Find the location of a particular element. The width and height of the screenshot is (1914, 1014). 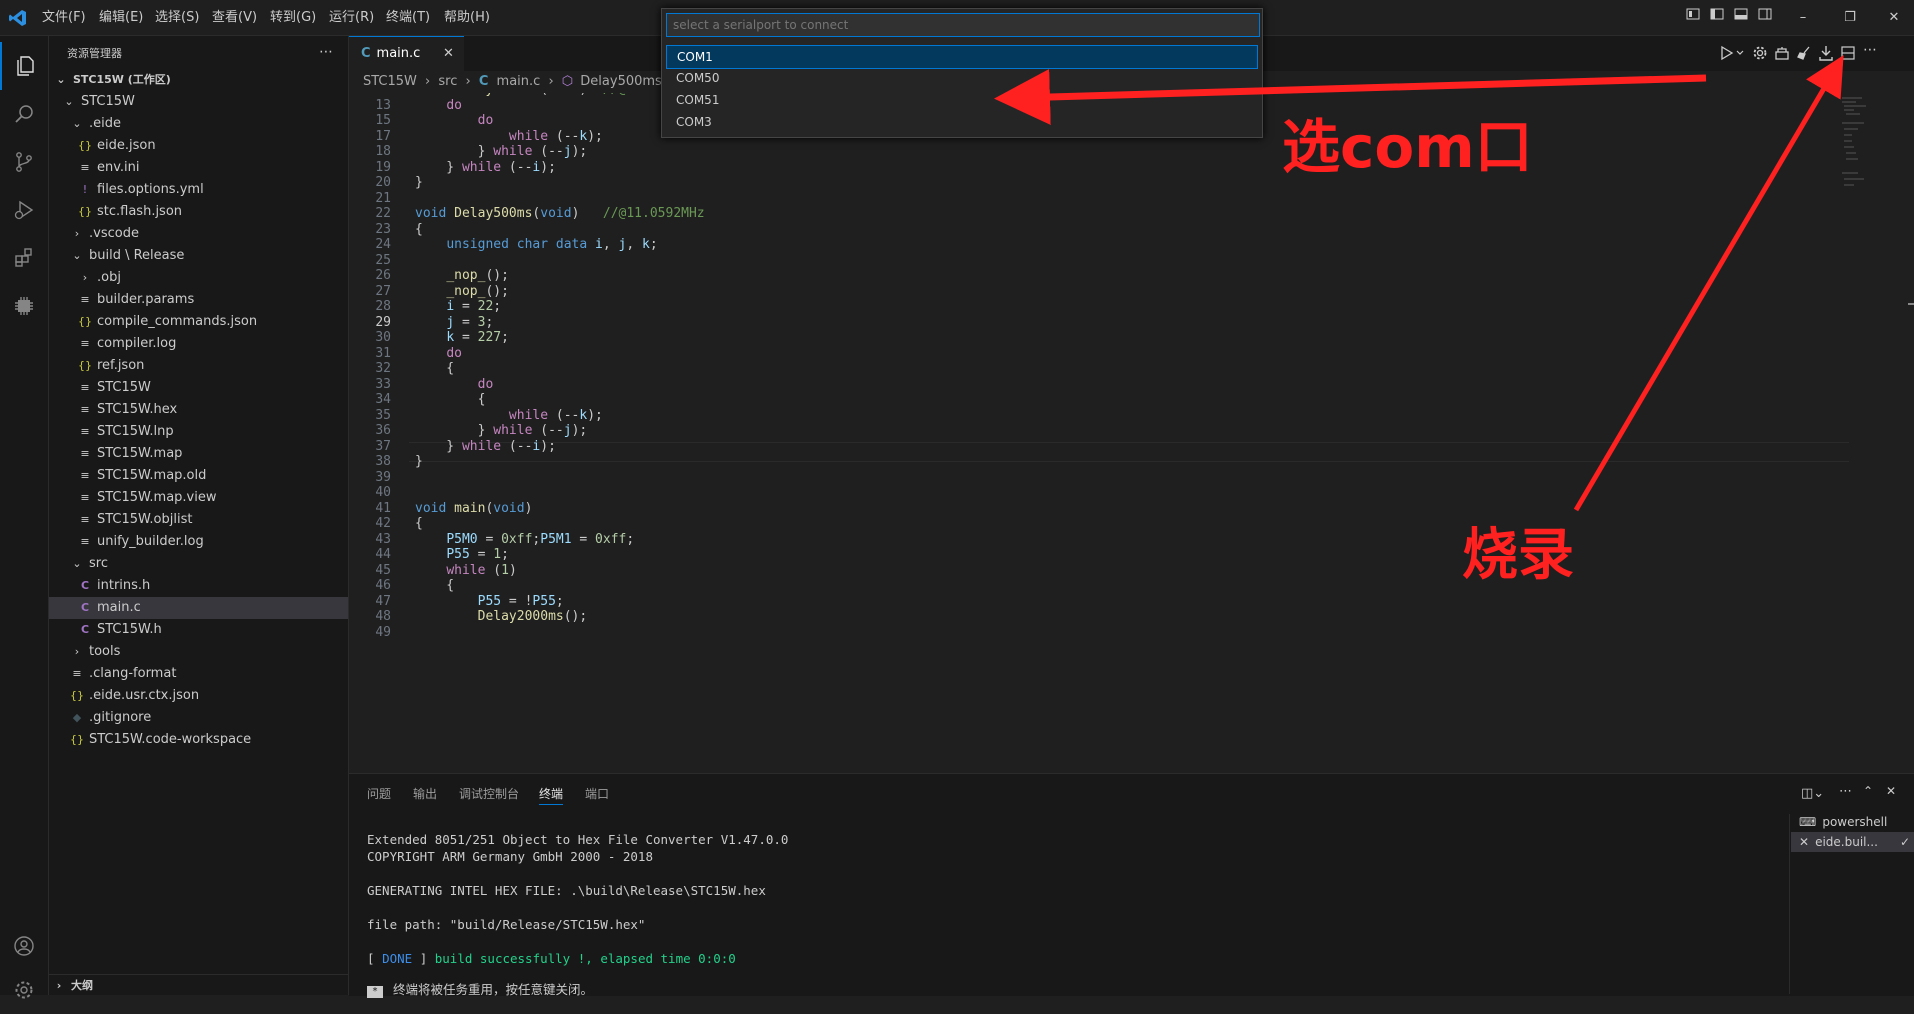

breadcrumb-item: STC15W is located at coordinates (390, 81).